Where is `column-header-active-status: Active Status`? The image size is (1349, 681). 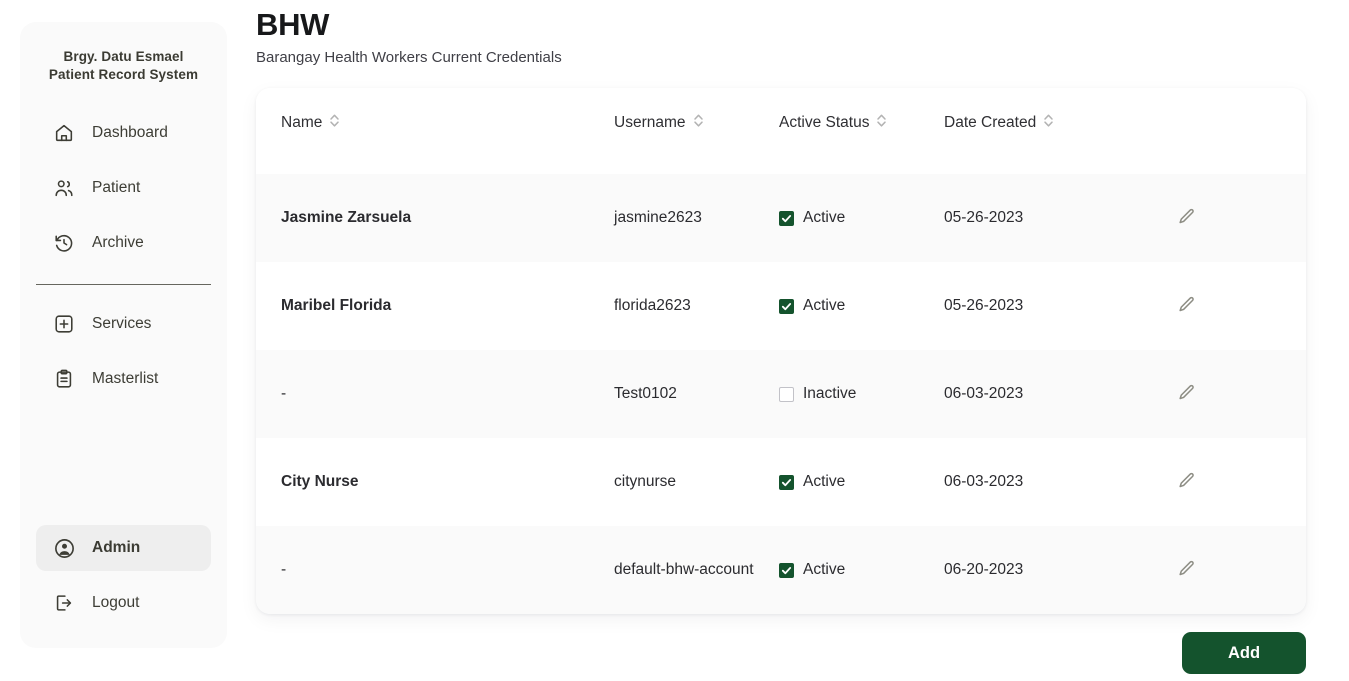
column-header-active-status: Active Status is located at coordinates (861, 131).